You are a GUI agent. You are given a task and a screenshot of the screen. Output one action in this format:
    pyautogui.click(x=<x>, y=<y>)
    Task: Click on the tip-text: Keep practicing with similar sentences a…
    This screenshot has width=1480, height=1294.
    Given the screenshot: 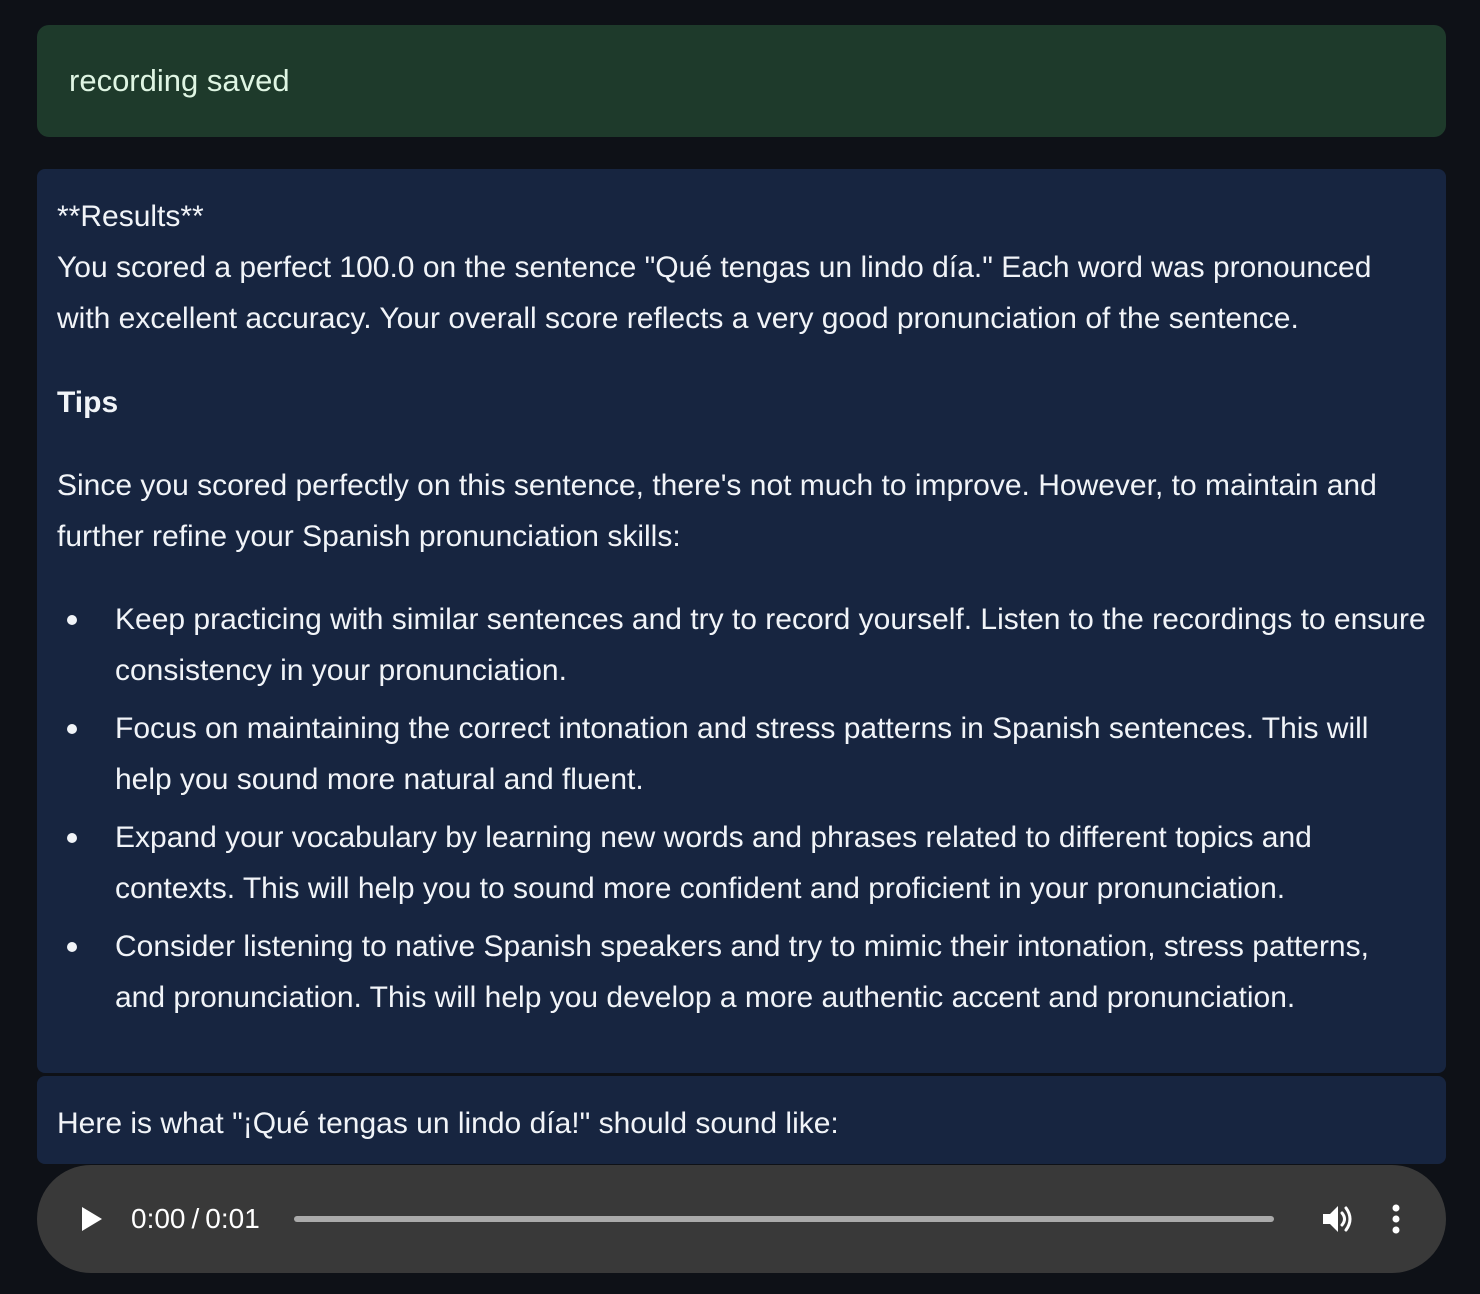 What is the action you would take?
    pyautogui.click(x=770, y=645)
    